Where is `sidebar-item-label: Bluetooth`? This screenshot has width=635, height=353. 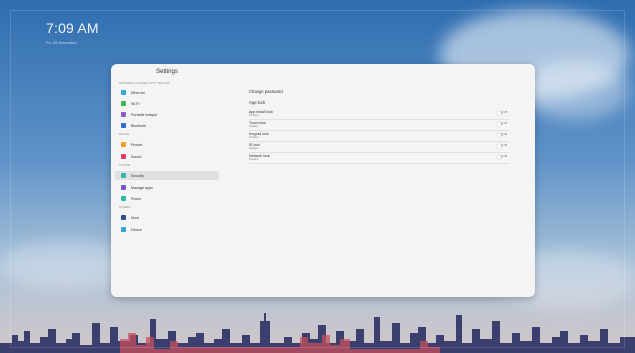
sidebar-item-label: Bluetooth is located at coordinates (139, 125).